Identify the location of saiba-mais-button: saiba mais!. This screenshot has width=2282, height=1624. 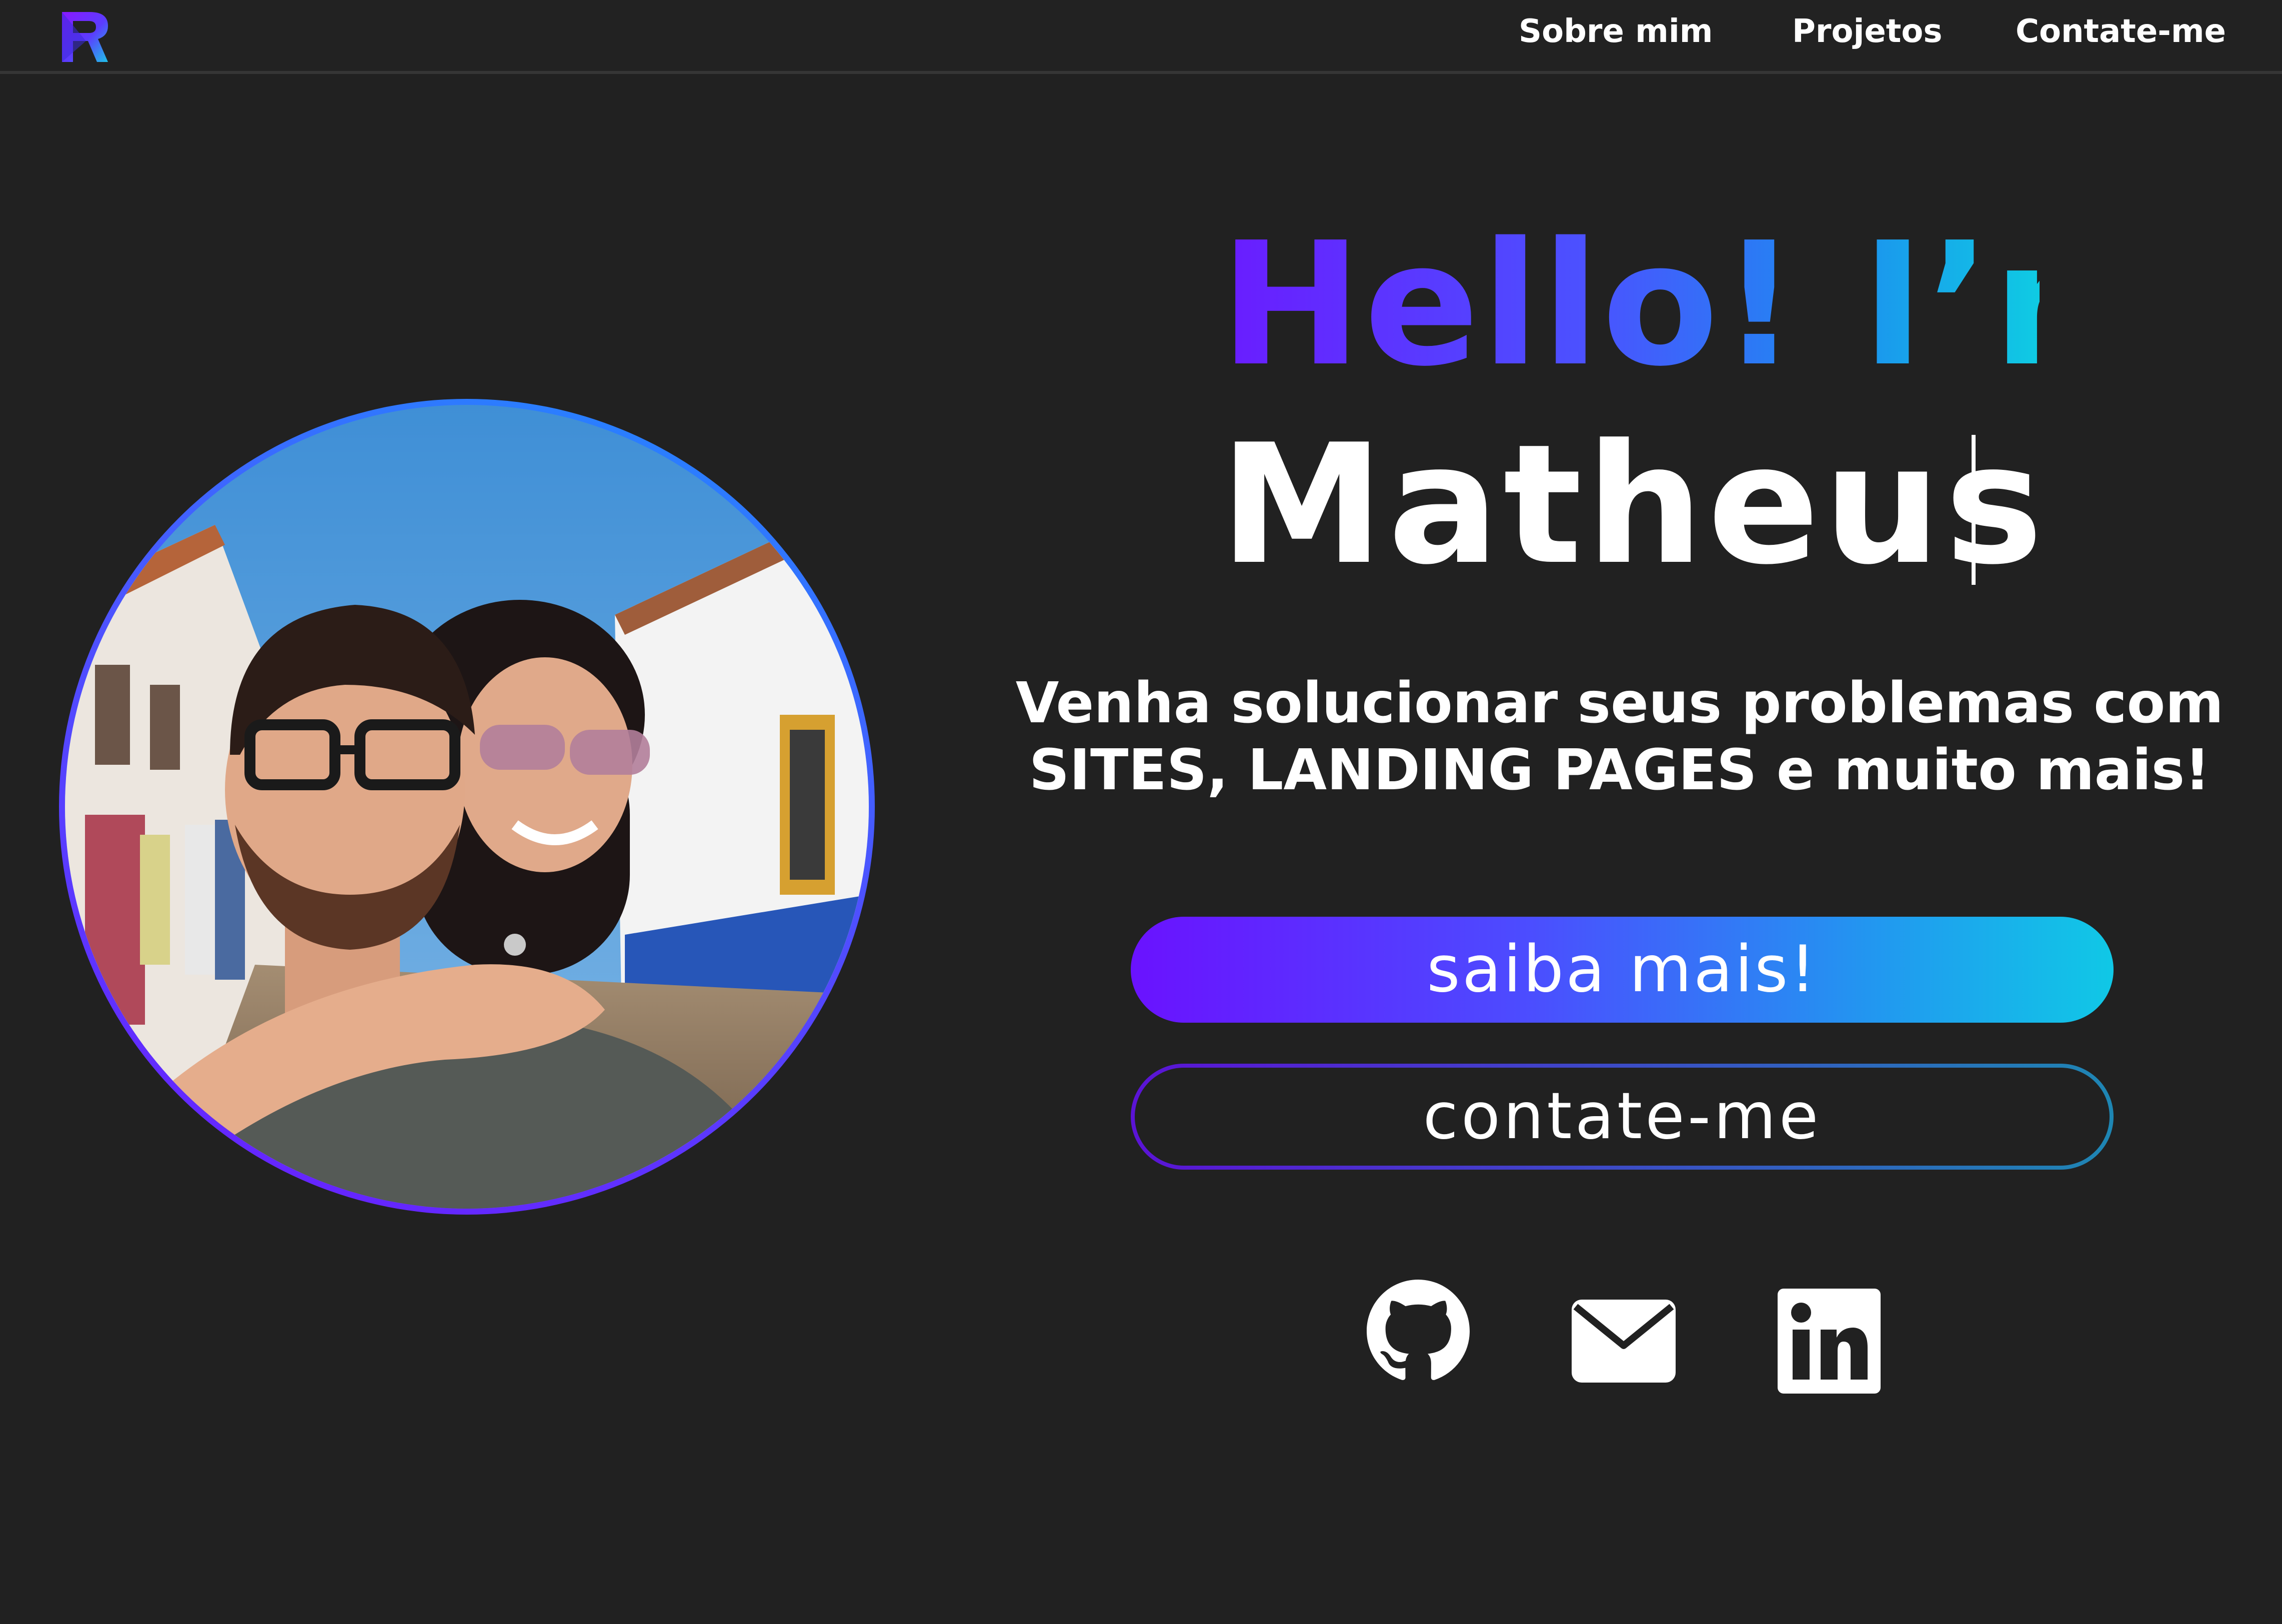
(1622, 970).